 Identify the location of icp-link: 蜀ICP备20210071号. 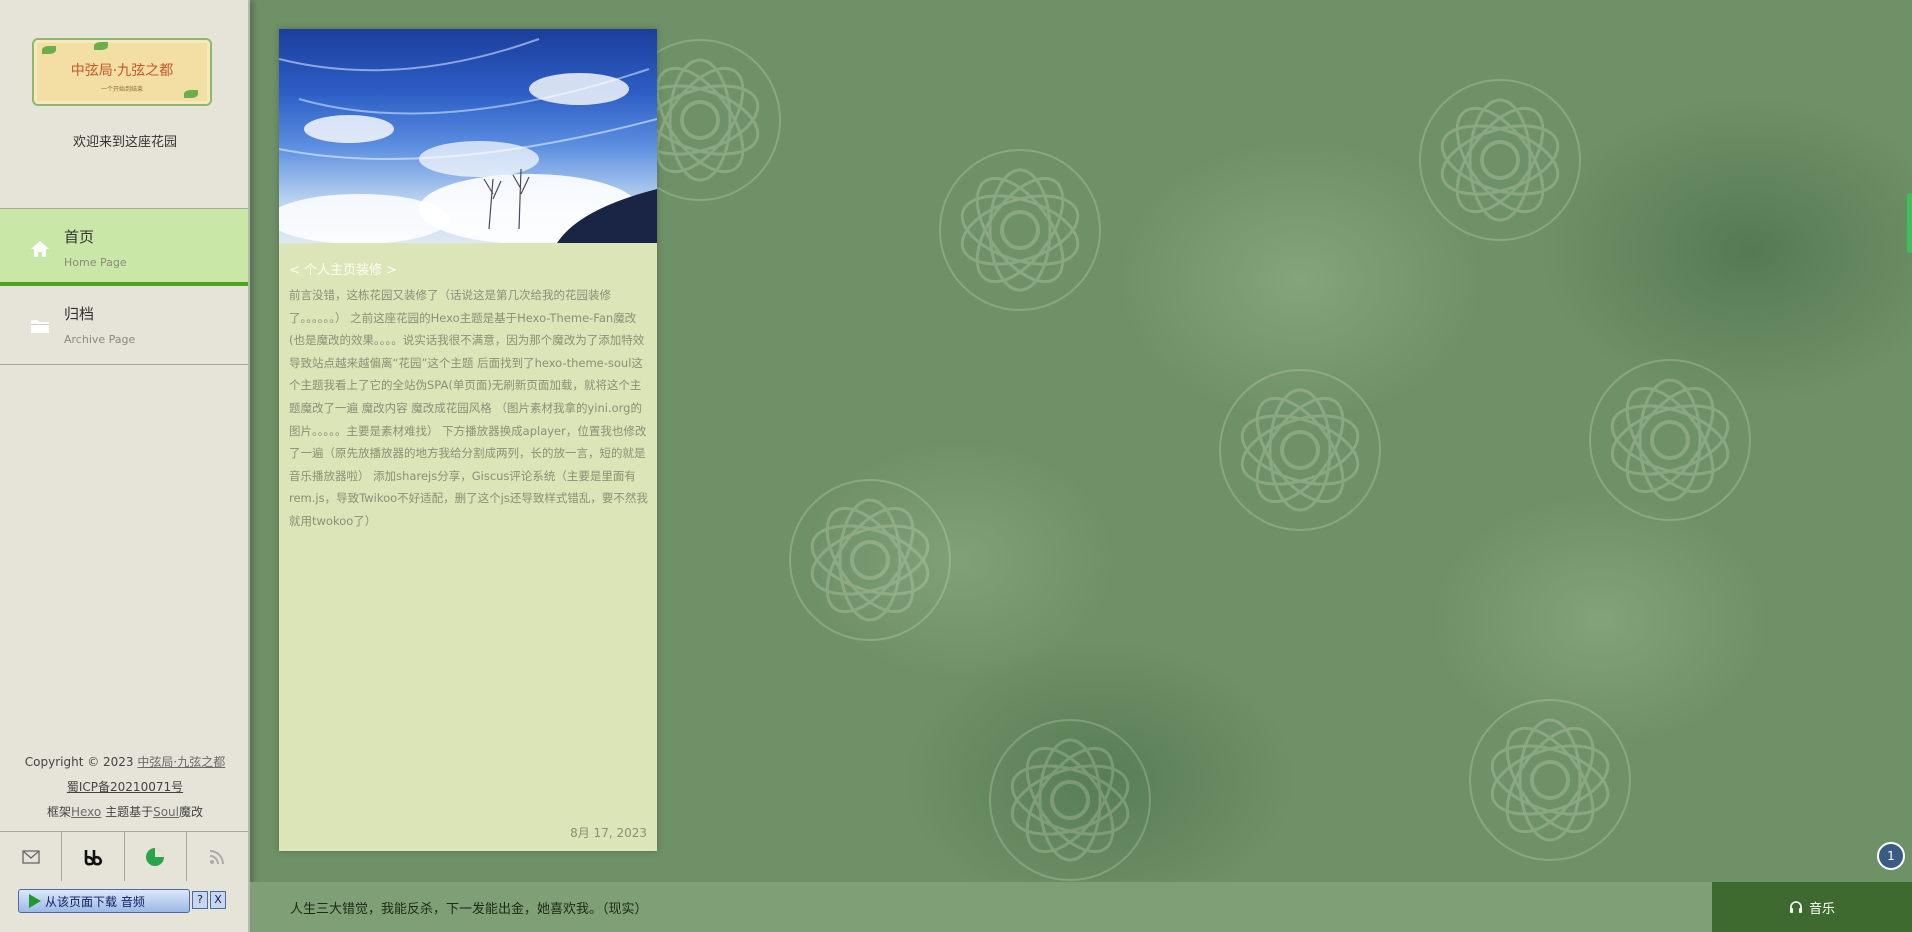
(125, 787).